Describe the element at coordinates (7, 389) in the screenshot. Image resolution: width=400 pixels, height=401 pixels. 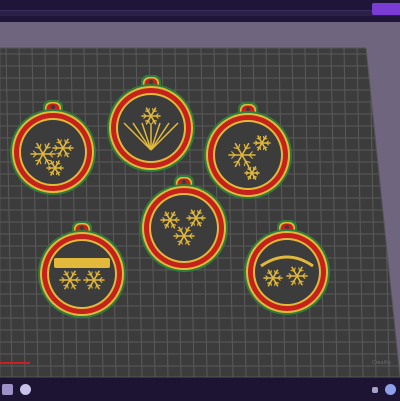
I see `layers-icon` at that location.